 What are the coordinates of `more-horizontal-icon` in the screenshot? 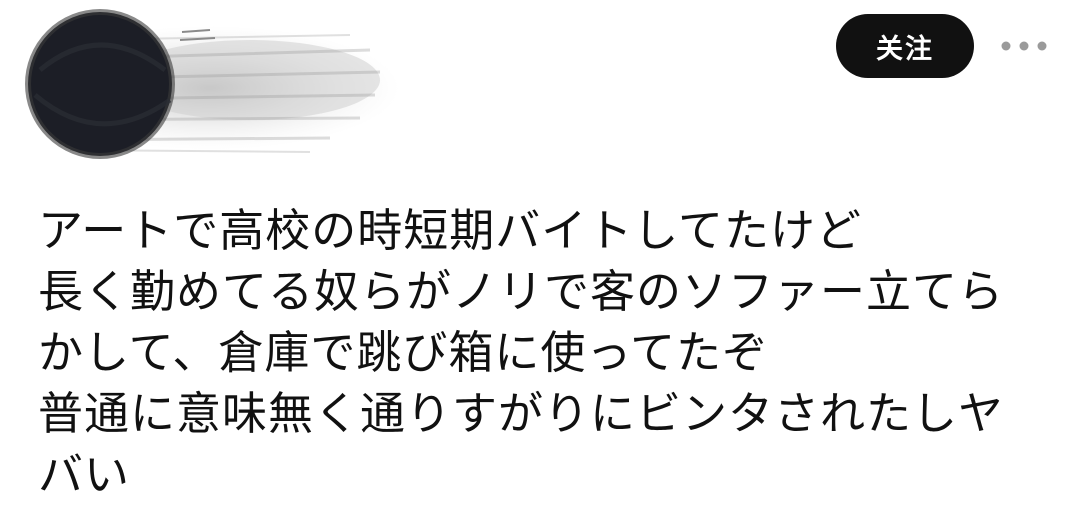 It's located at (1024, 46).